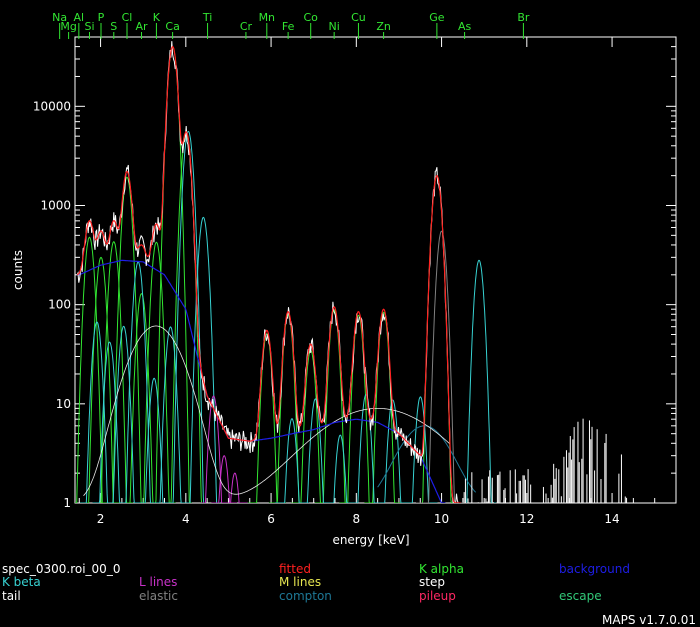 The height and width of the screenshot is (627, 700). Describe the element at coordinates (207, 17) in the screenshot. I see `element-marker-ti: Ti` at that location.